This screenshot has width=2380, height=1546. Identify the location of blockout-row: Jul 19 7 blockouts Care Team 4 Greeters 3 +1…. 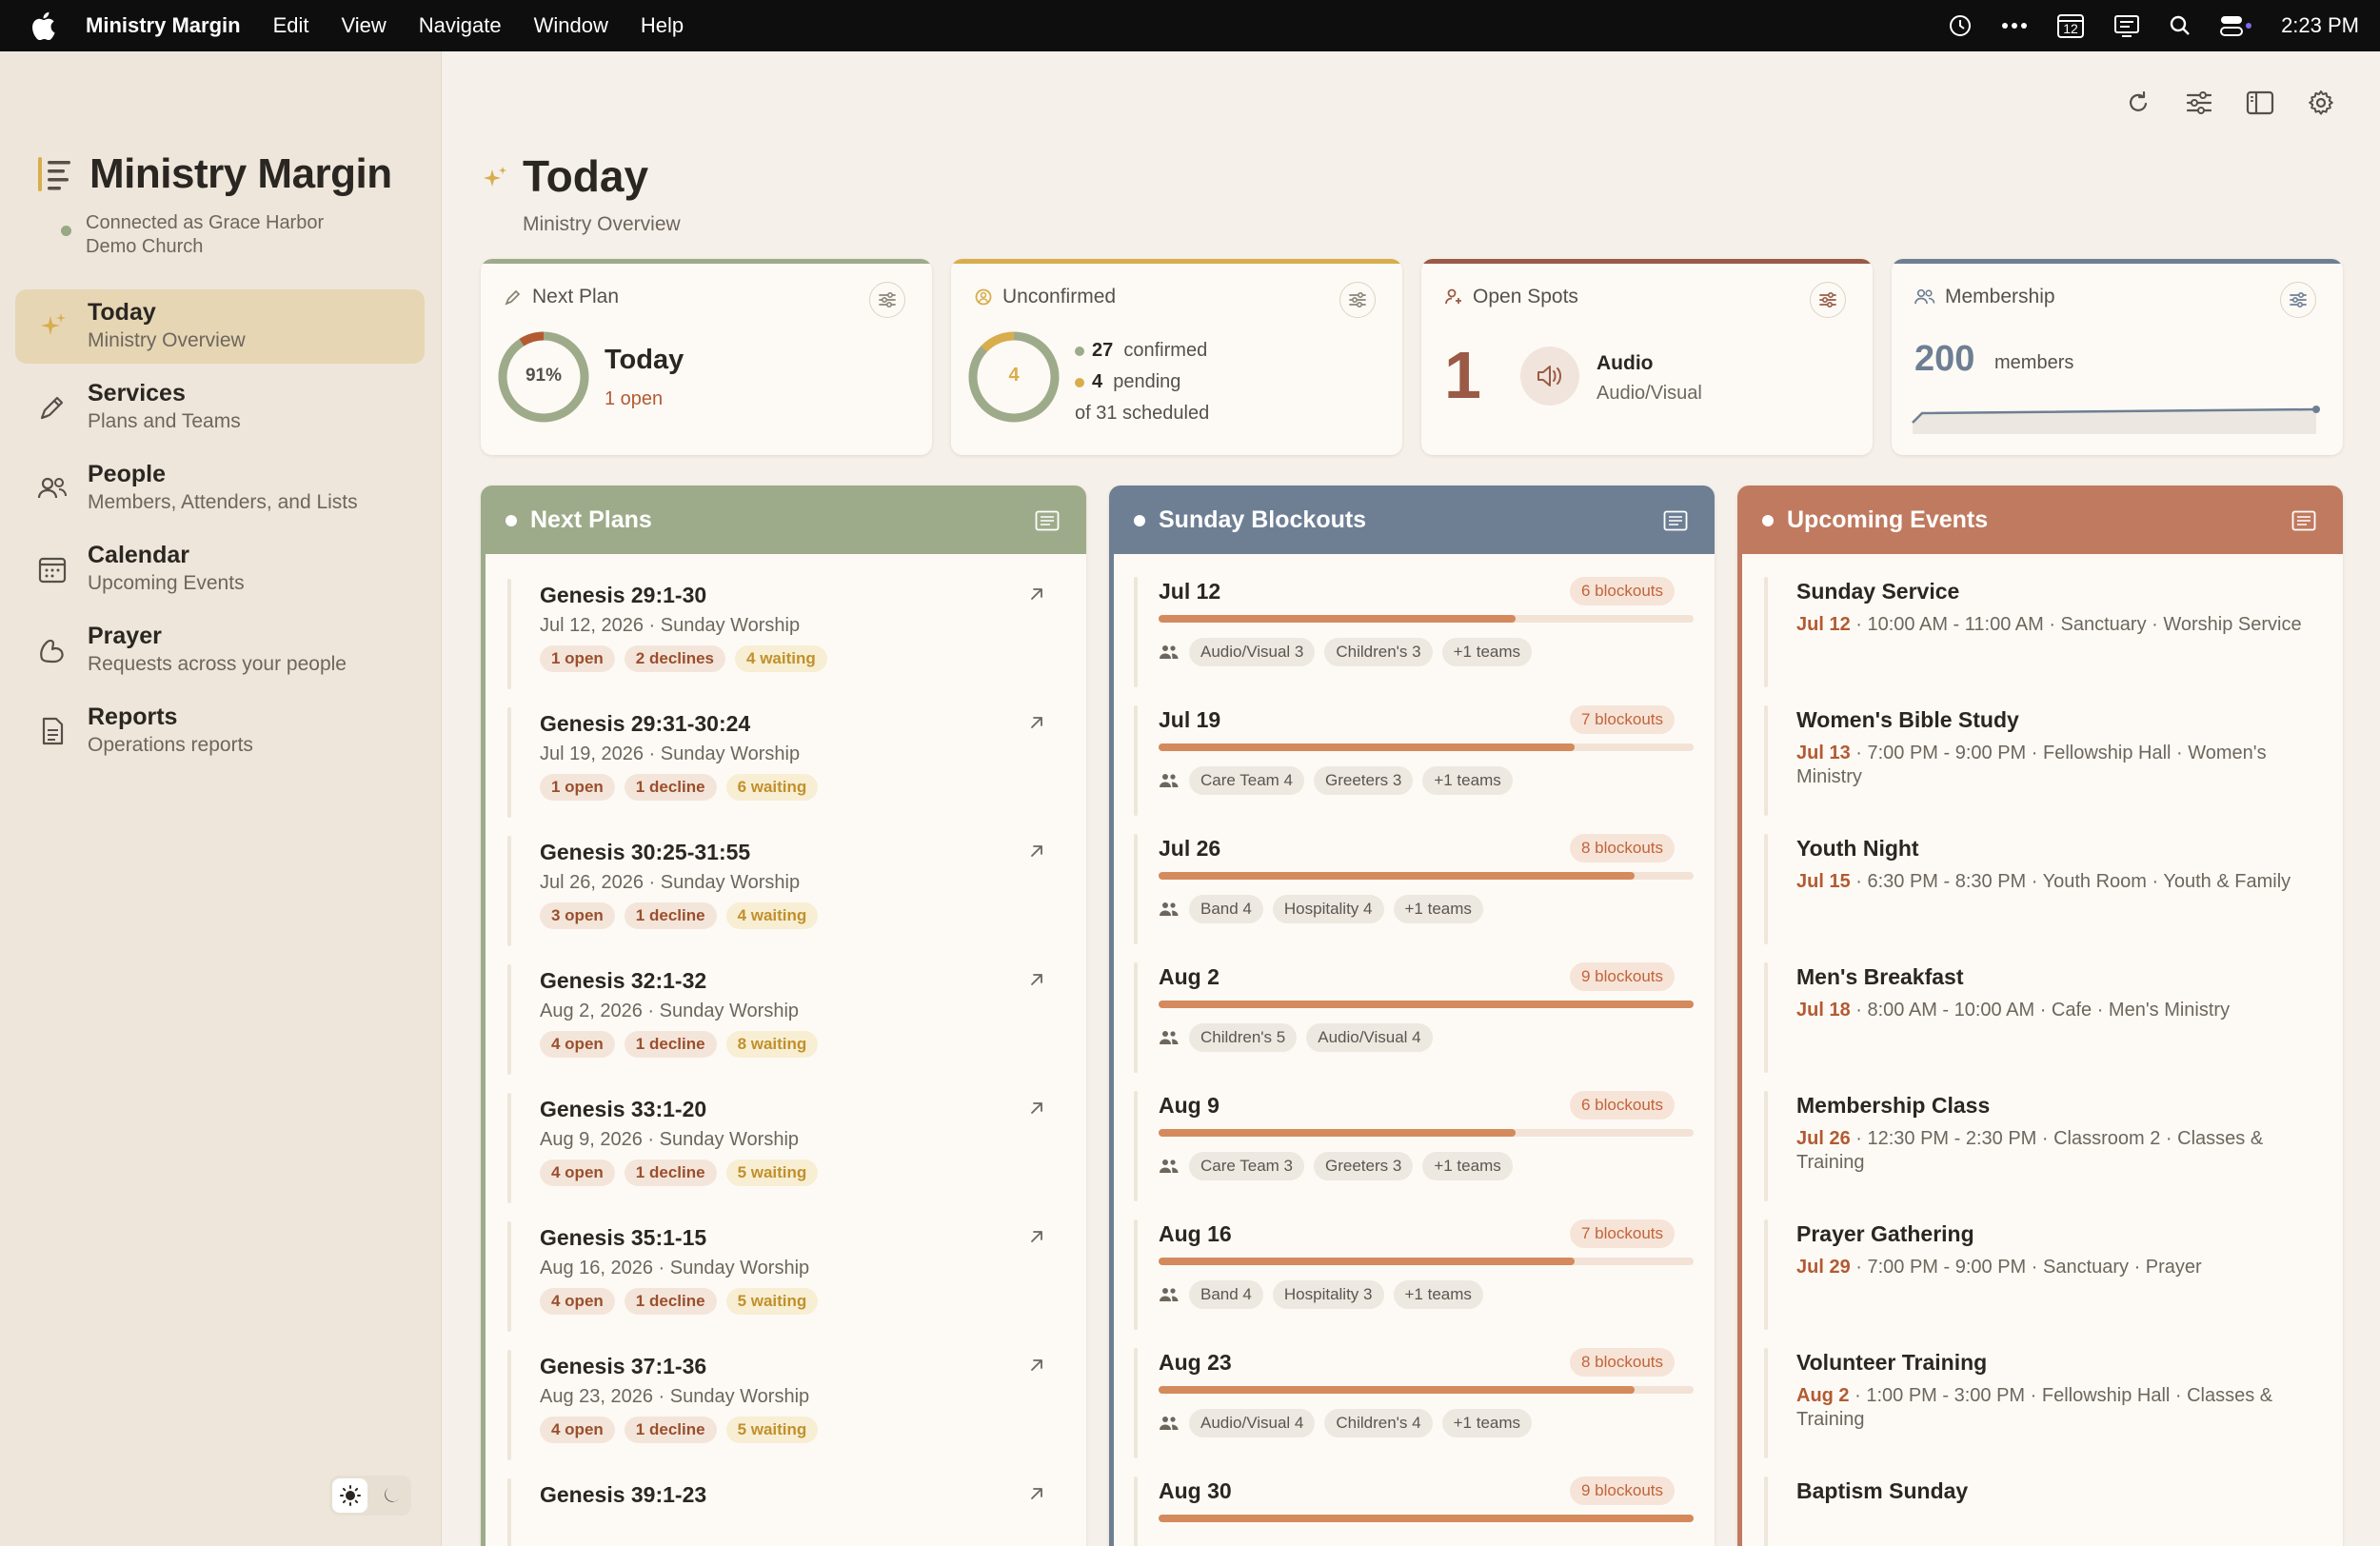
(1414, 760).